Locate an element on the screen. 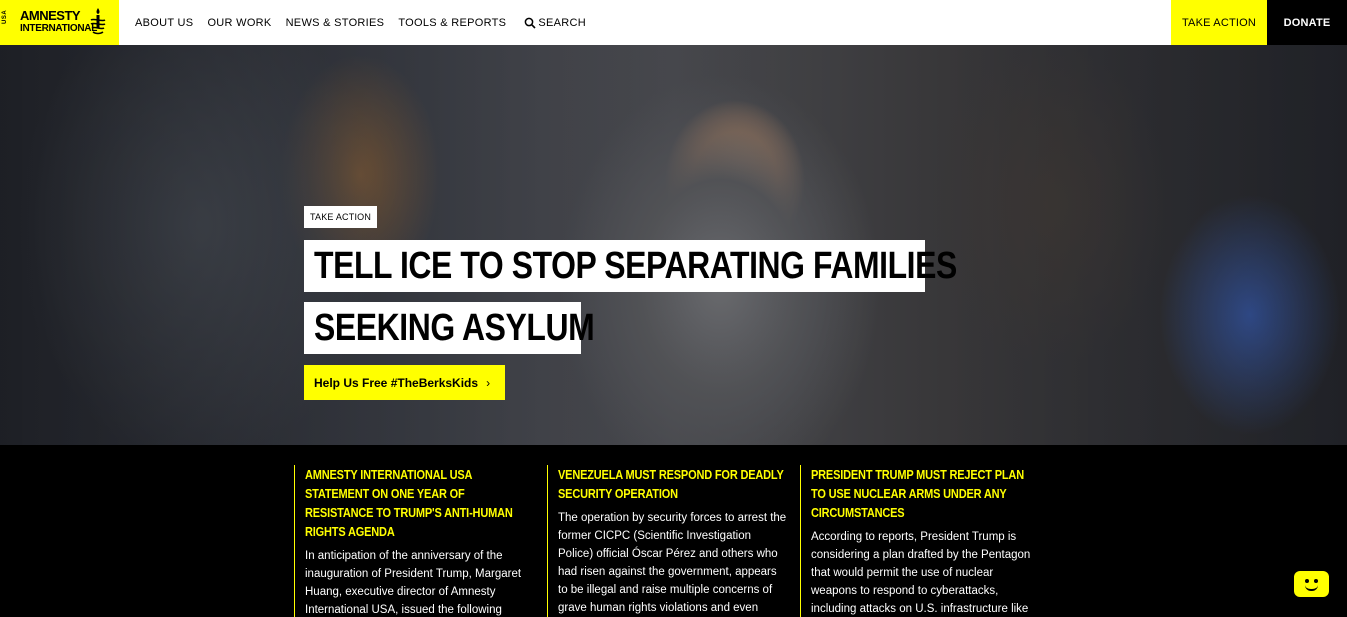 Image resolution: width=1347 pixels, height=617 pixels. hero-title-line2: SEEKING ASYLUM is located at coordinates (449, 328).